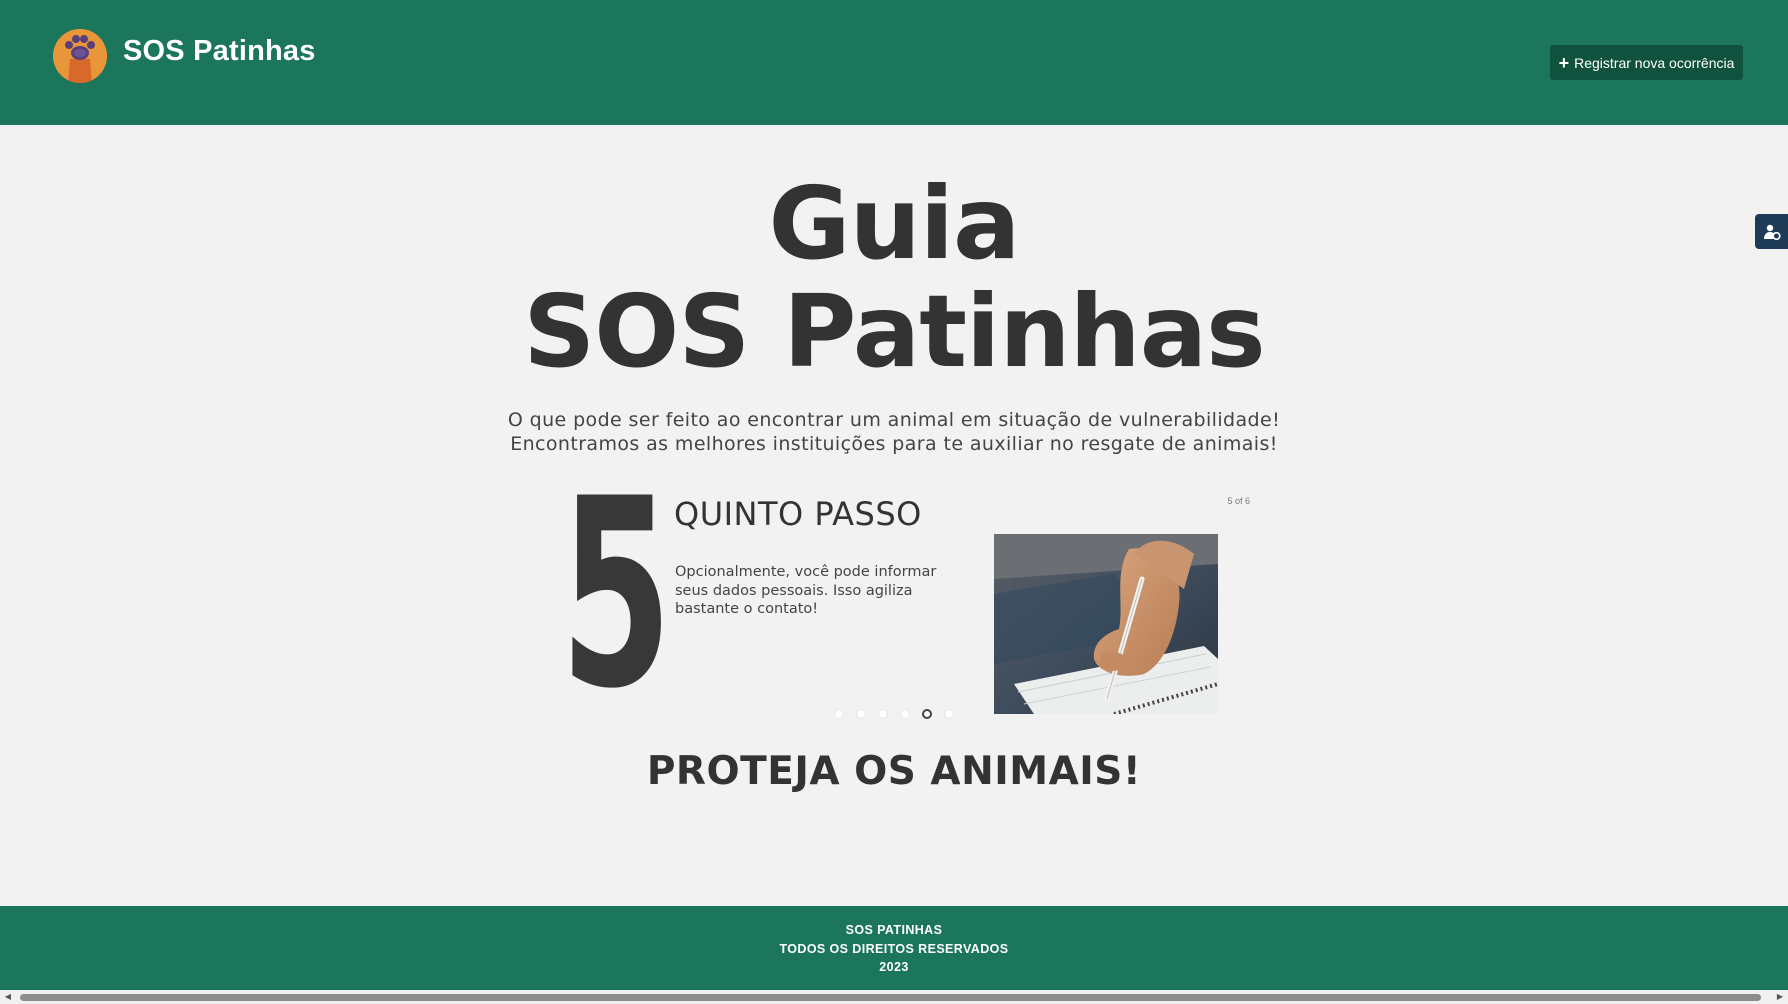 The image size is (1788, 1004). What do you see at coordinates (894, 771) in the screenshot?
I see `call-to-action-heading: PROTEJA OS ANIMAIS!` at bounding box center [894, 771].